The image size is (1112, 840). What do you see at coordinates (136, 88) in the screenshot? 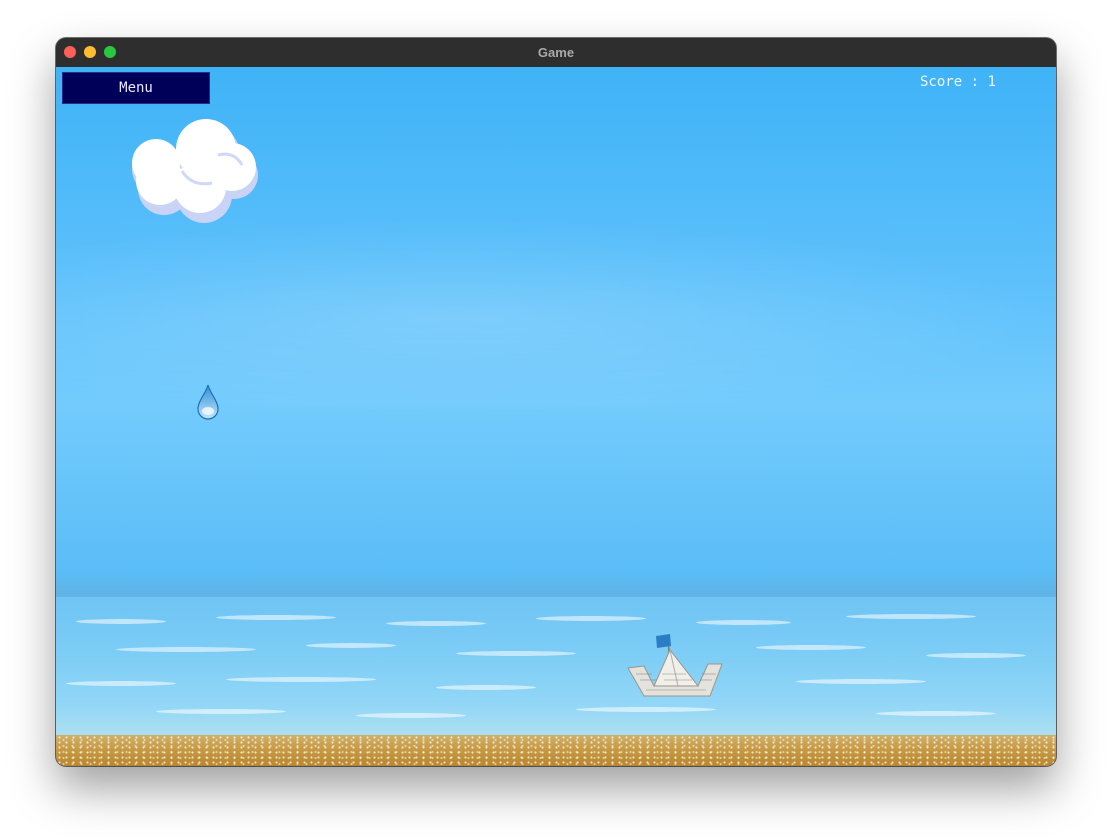
I see `menu-button: Menu` at bounding box center [136, 88].